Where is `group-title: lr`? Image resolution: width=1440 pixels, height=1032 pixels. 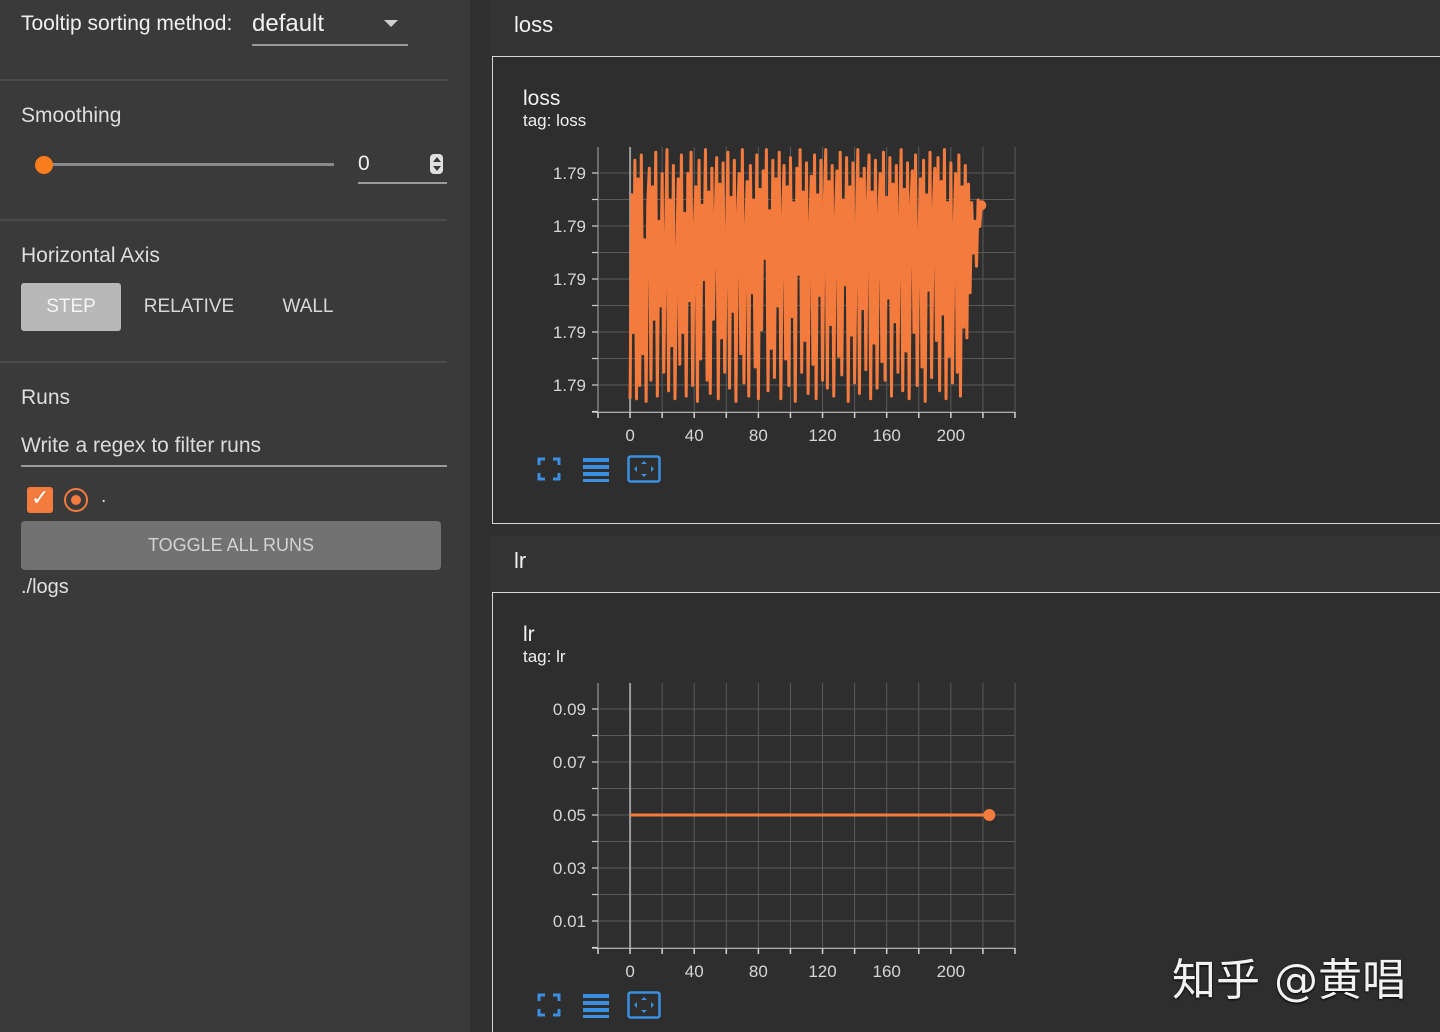
group-title: lr is located at coordinates (520, 560).